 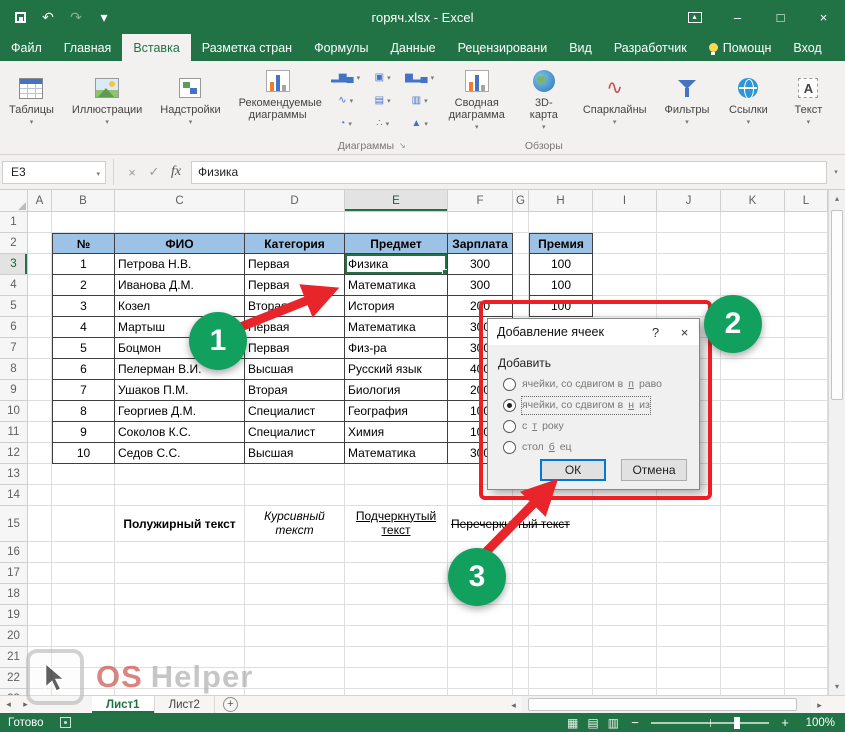 What do you see at coordinates (806, 495) in the screenshot?
I see `cell-L14` at bounding box center [806, 495].